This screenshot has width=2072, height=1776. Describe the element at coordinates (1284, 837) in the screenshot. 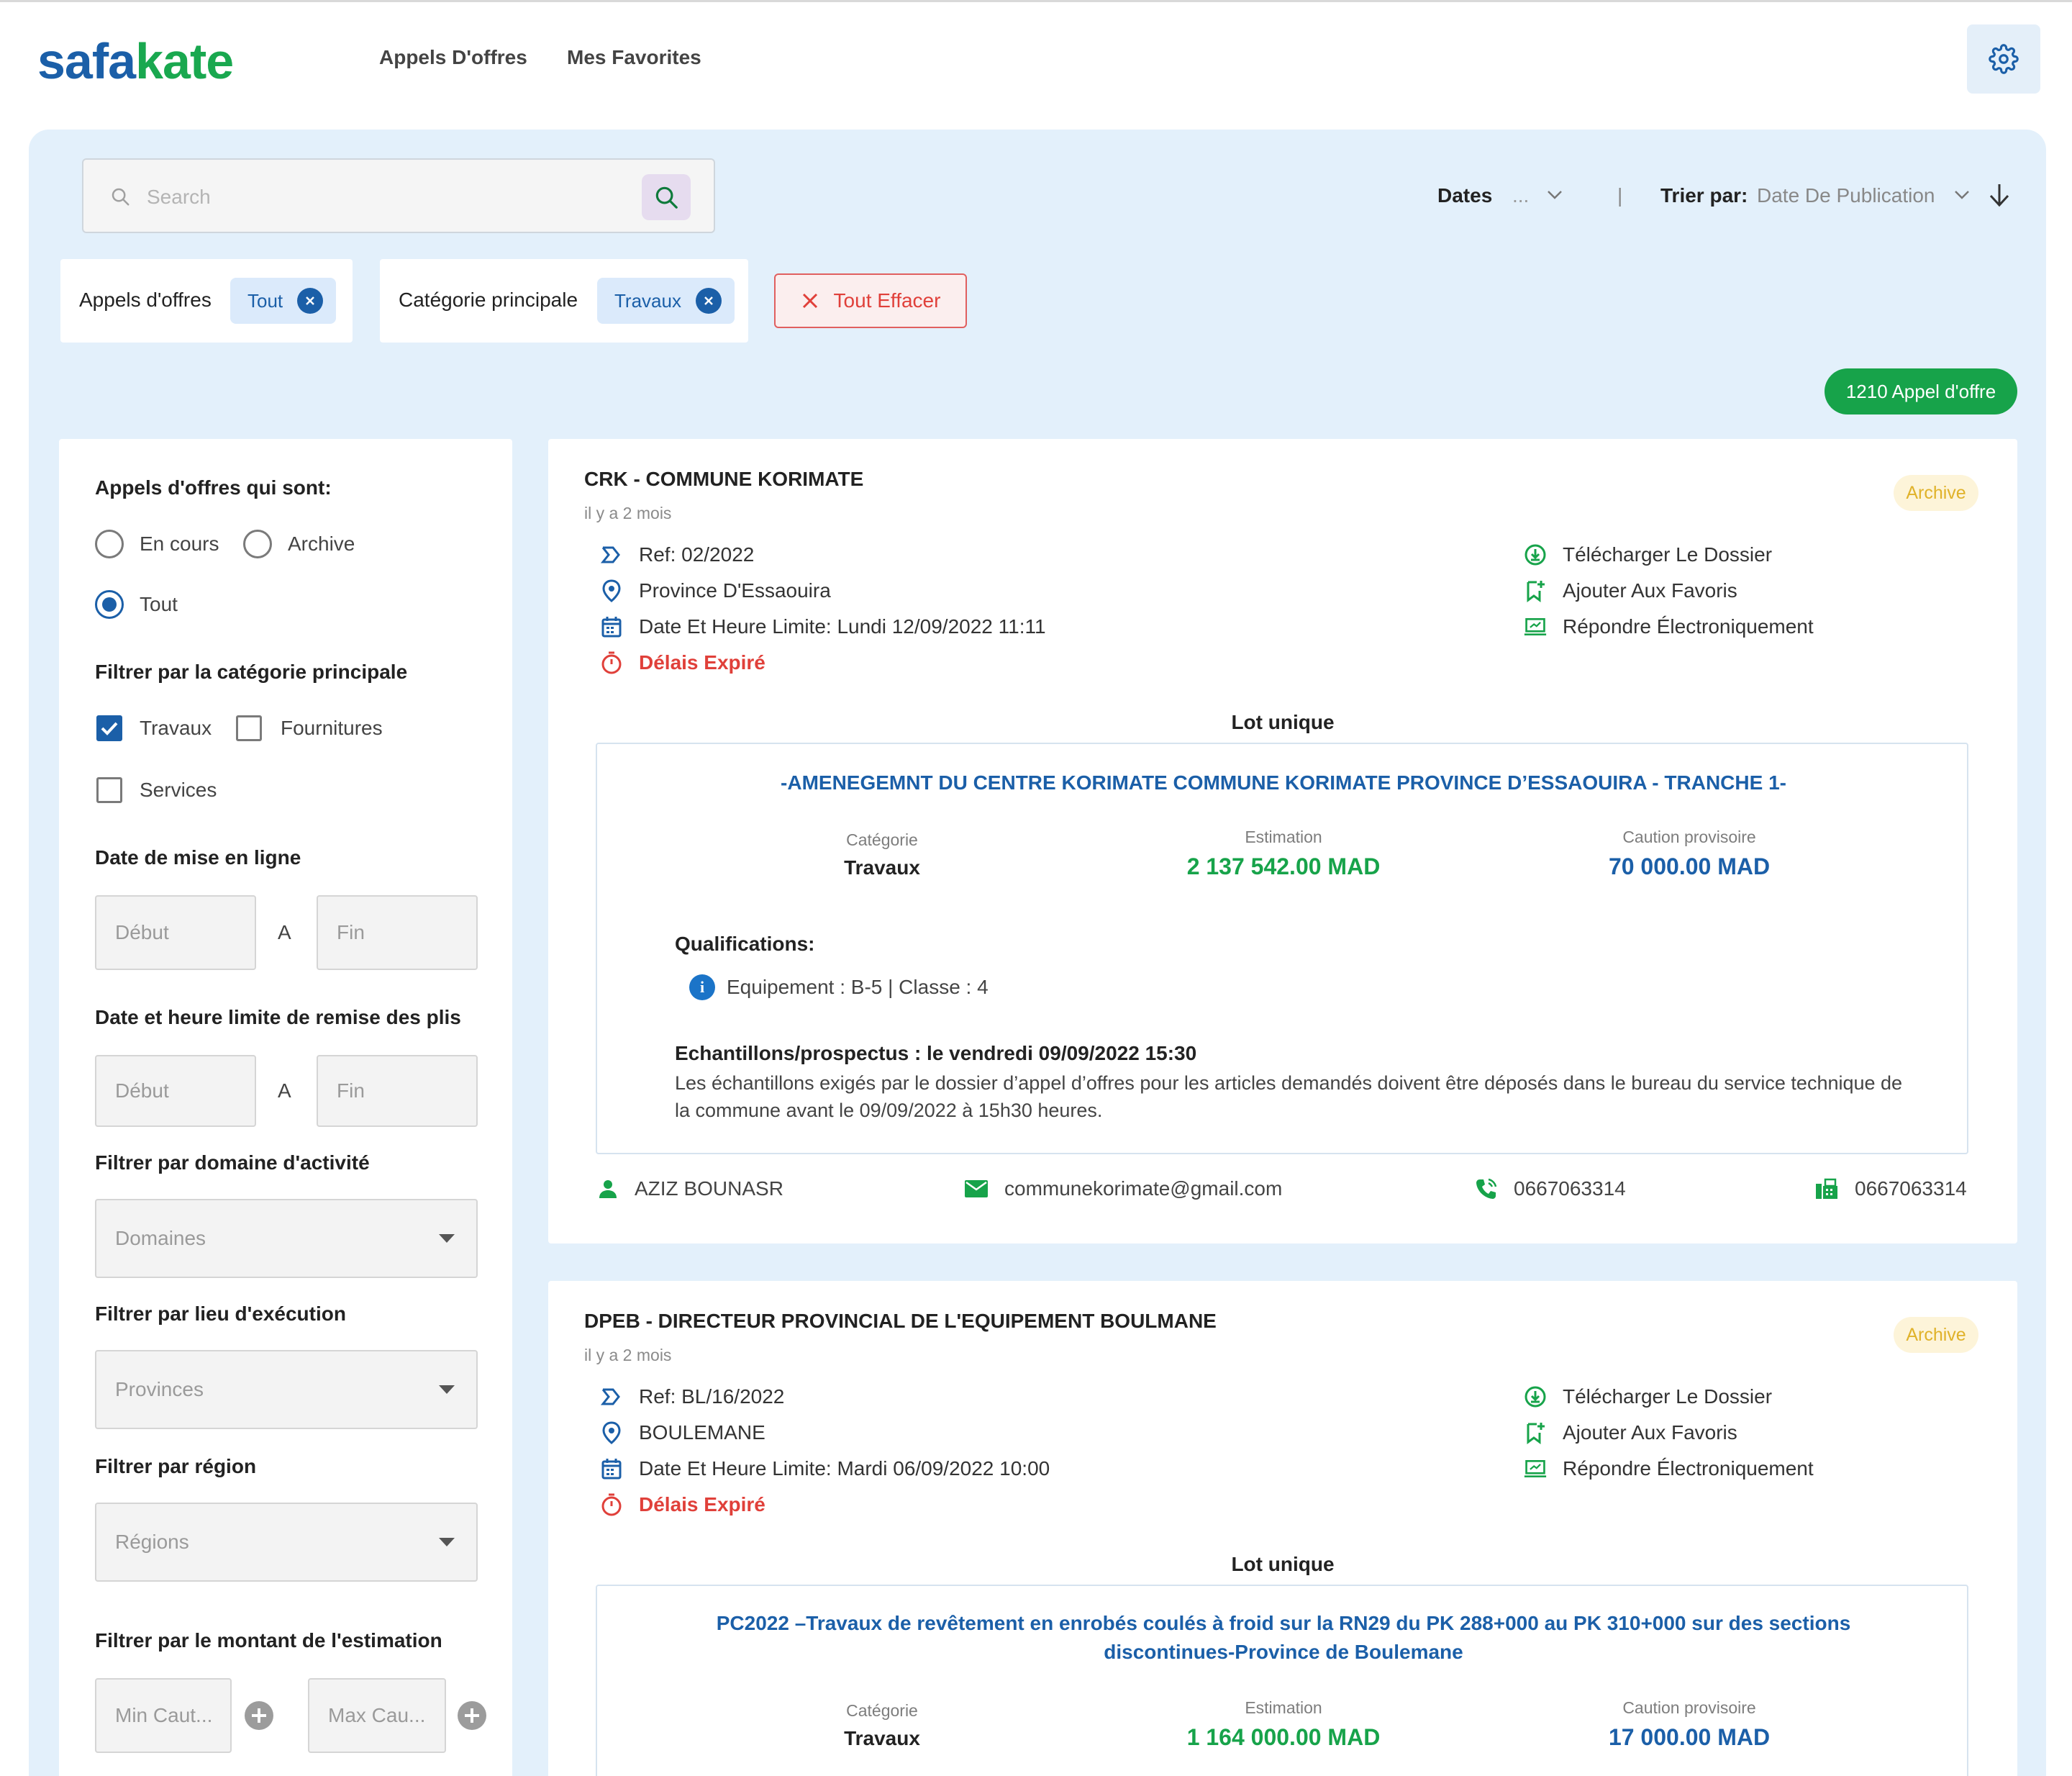

I see `estimation-label: Estimation` at that location.